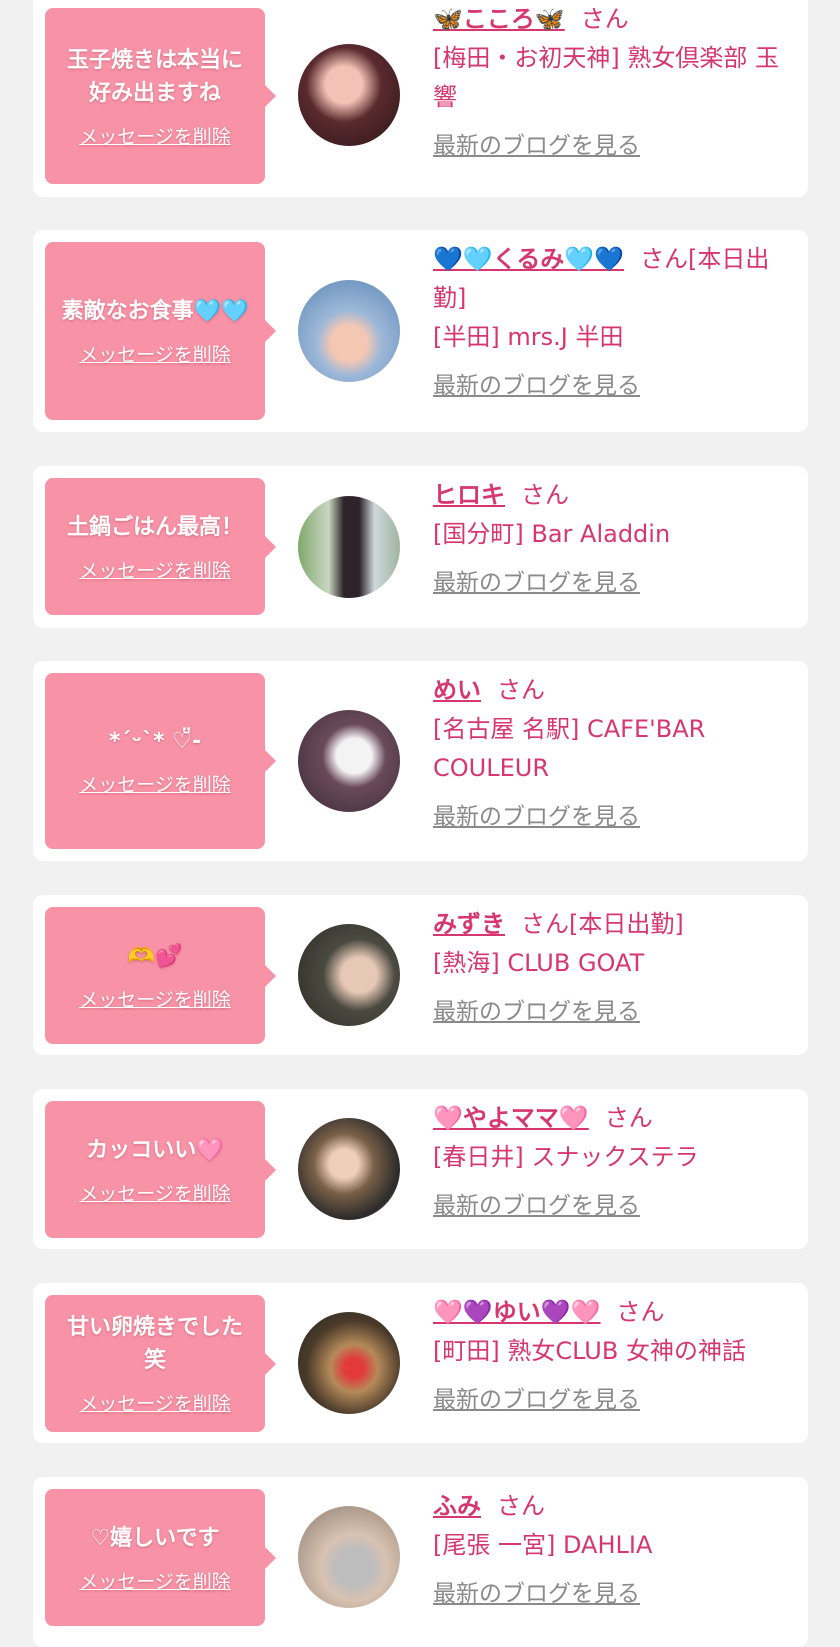 This screenshot has height=1647, width=840. I want to click on honorific: さん[本日出勤], so click(602, 924).